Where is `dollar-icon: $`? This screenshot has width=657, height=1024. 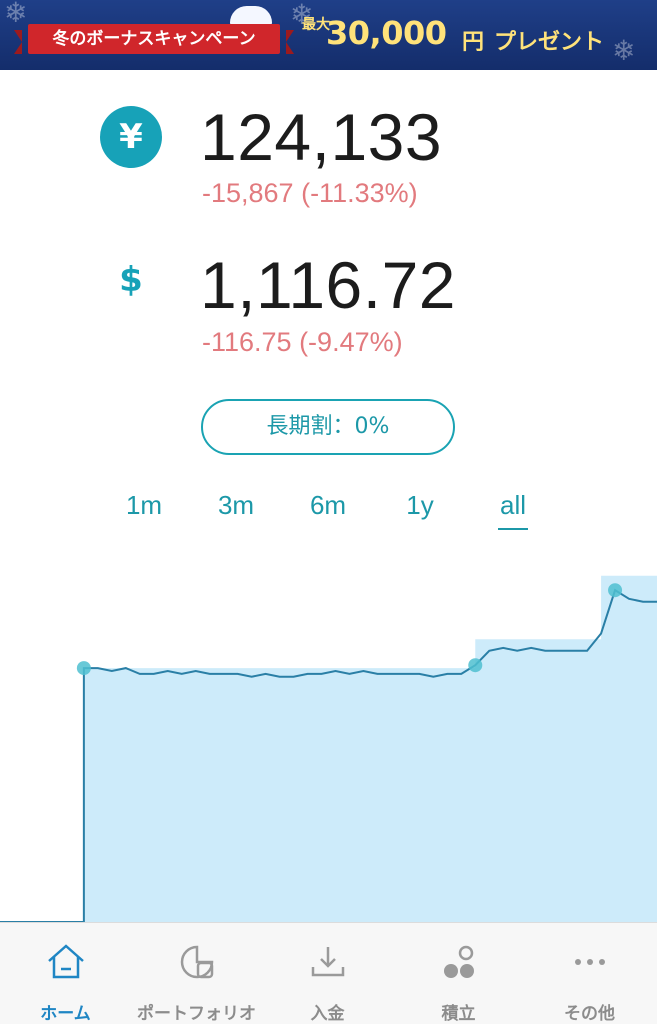 dollar-icon: $ is located at coordinates (131, 280).